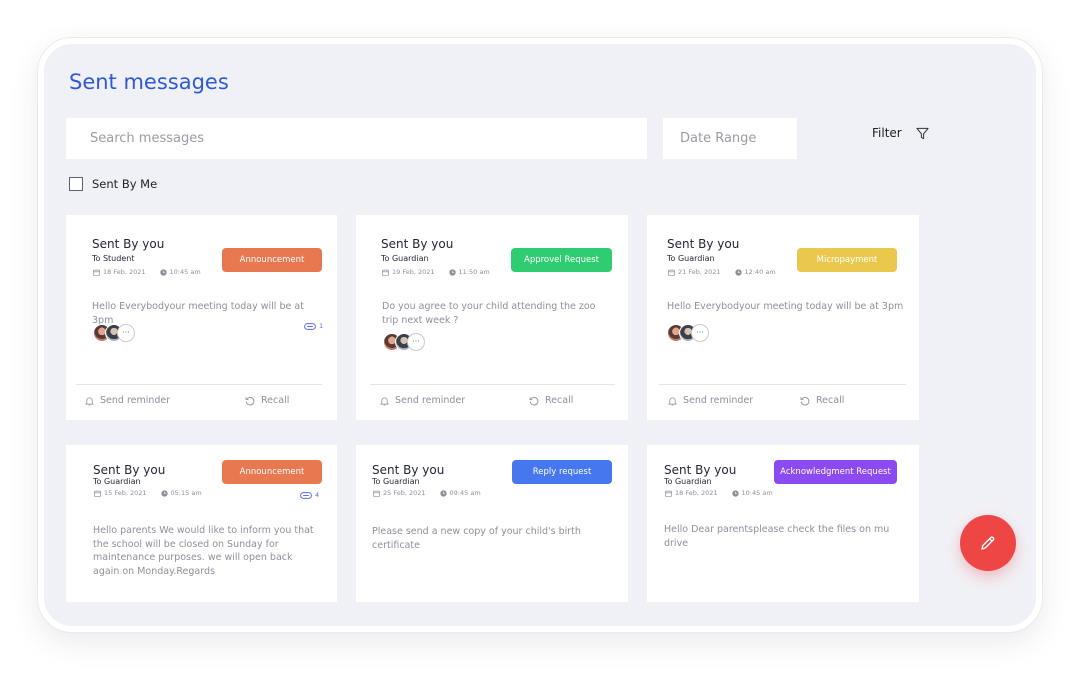 This screenshot has height=683, width=1092. What do you see at coordinates (186, 493) in the screenshot?
I see `message-time: 05:15 am` at bounding box center [186, 493].